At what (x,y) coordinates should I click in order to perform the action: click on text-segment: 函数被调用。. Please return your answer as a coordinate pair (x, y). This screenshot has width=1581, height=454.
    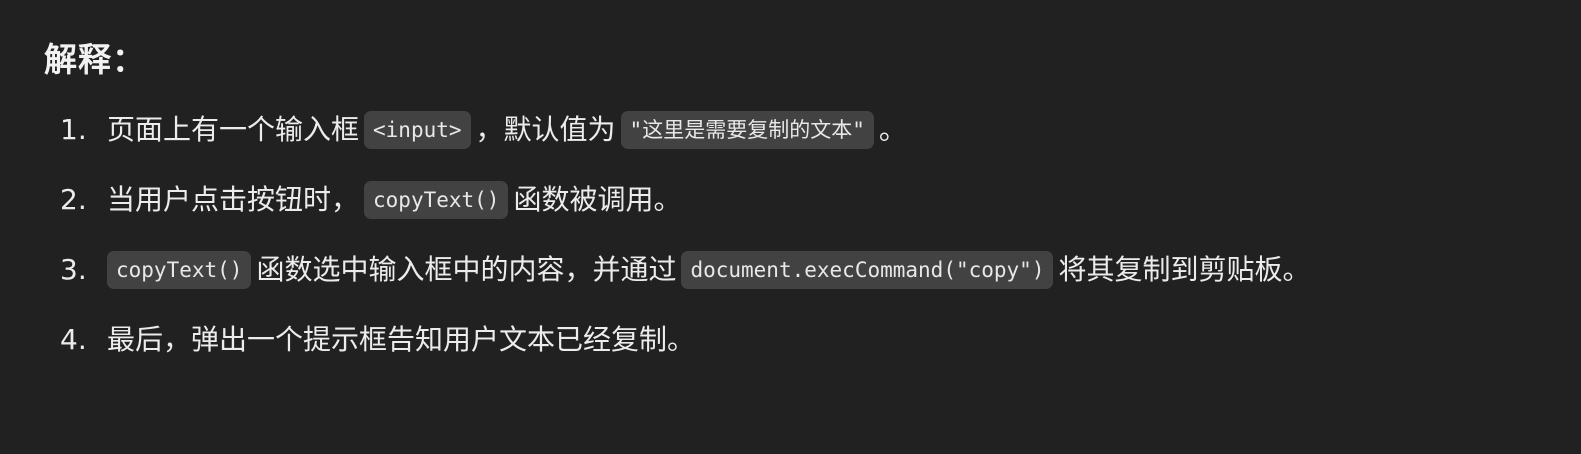
    Looking at the image, I should click on (597, 199).